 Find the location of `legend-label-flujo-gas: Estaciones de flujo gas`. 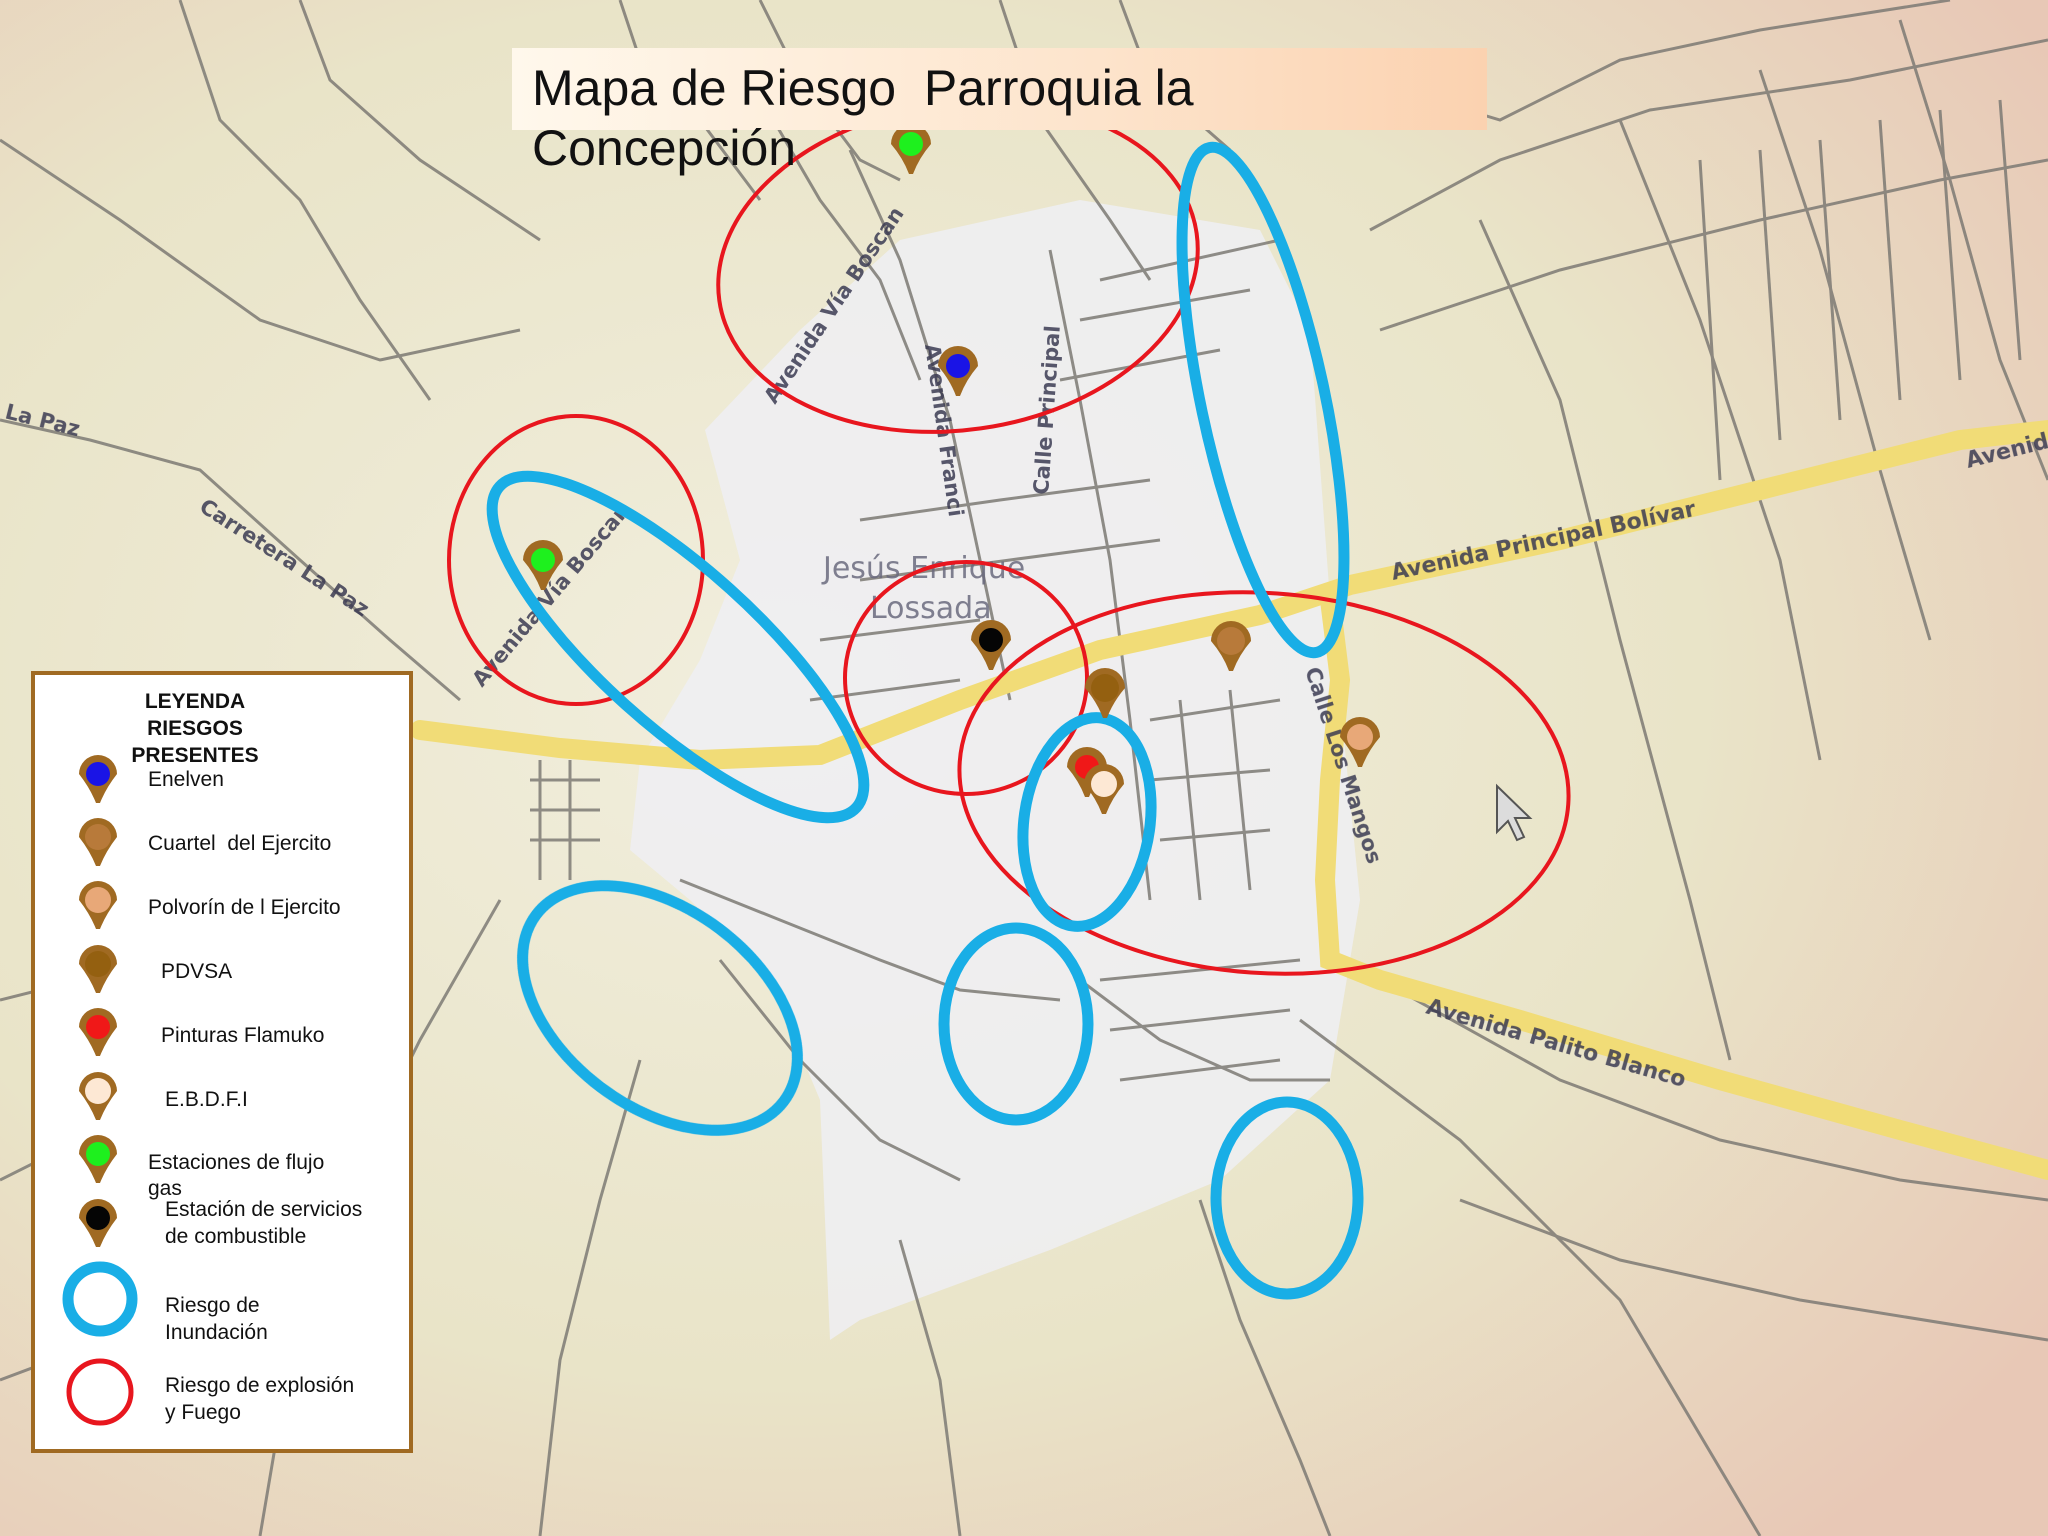

legend-label-flujo-gas: Estaciones de flujo gas is located at coordinates (236, 1175).